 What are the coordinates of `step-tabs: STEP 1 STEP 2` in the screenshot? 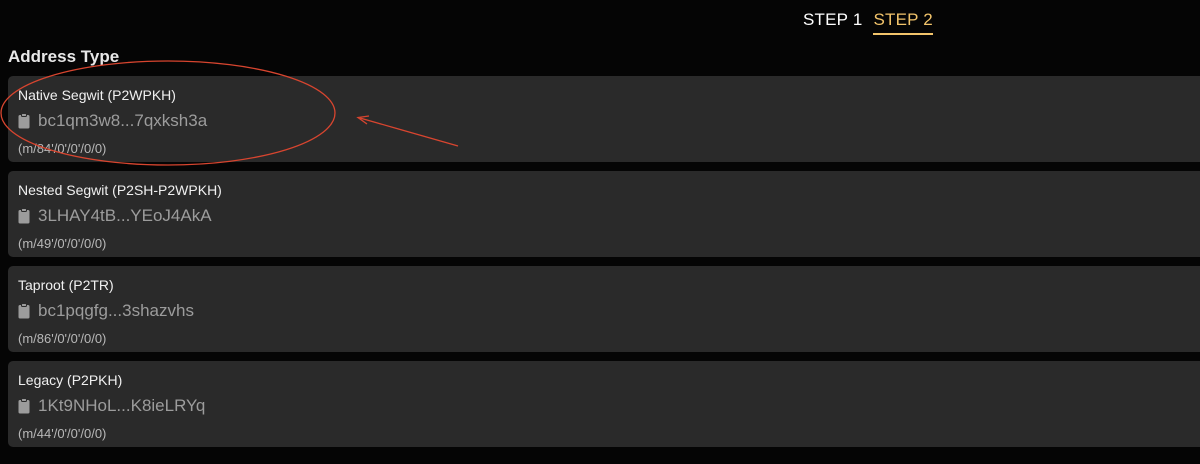 It's located at (868, 22).